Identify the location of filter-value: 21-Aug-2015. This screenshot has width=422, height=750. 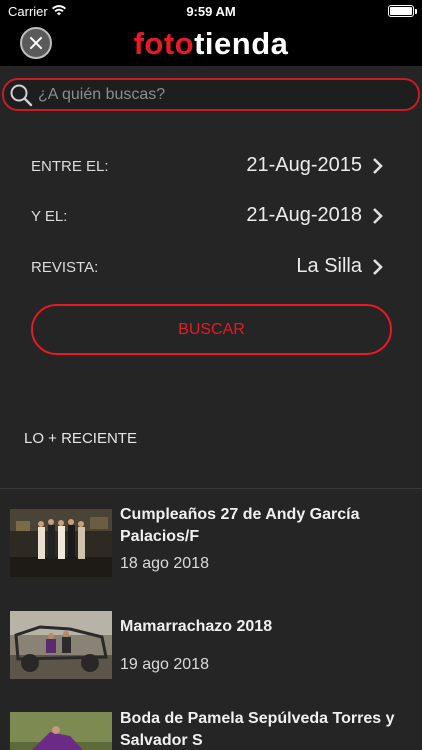
(304, 165).